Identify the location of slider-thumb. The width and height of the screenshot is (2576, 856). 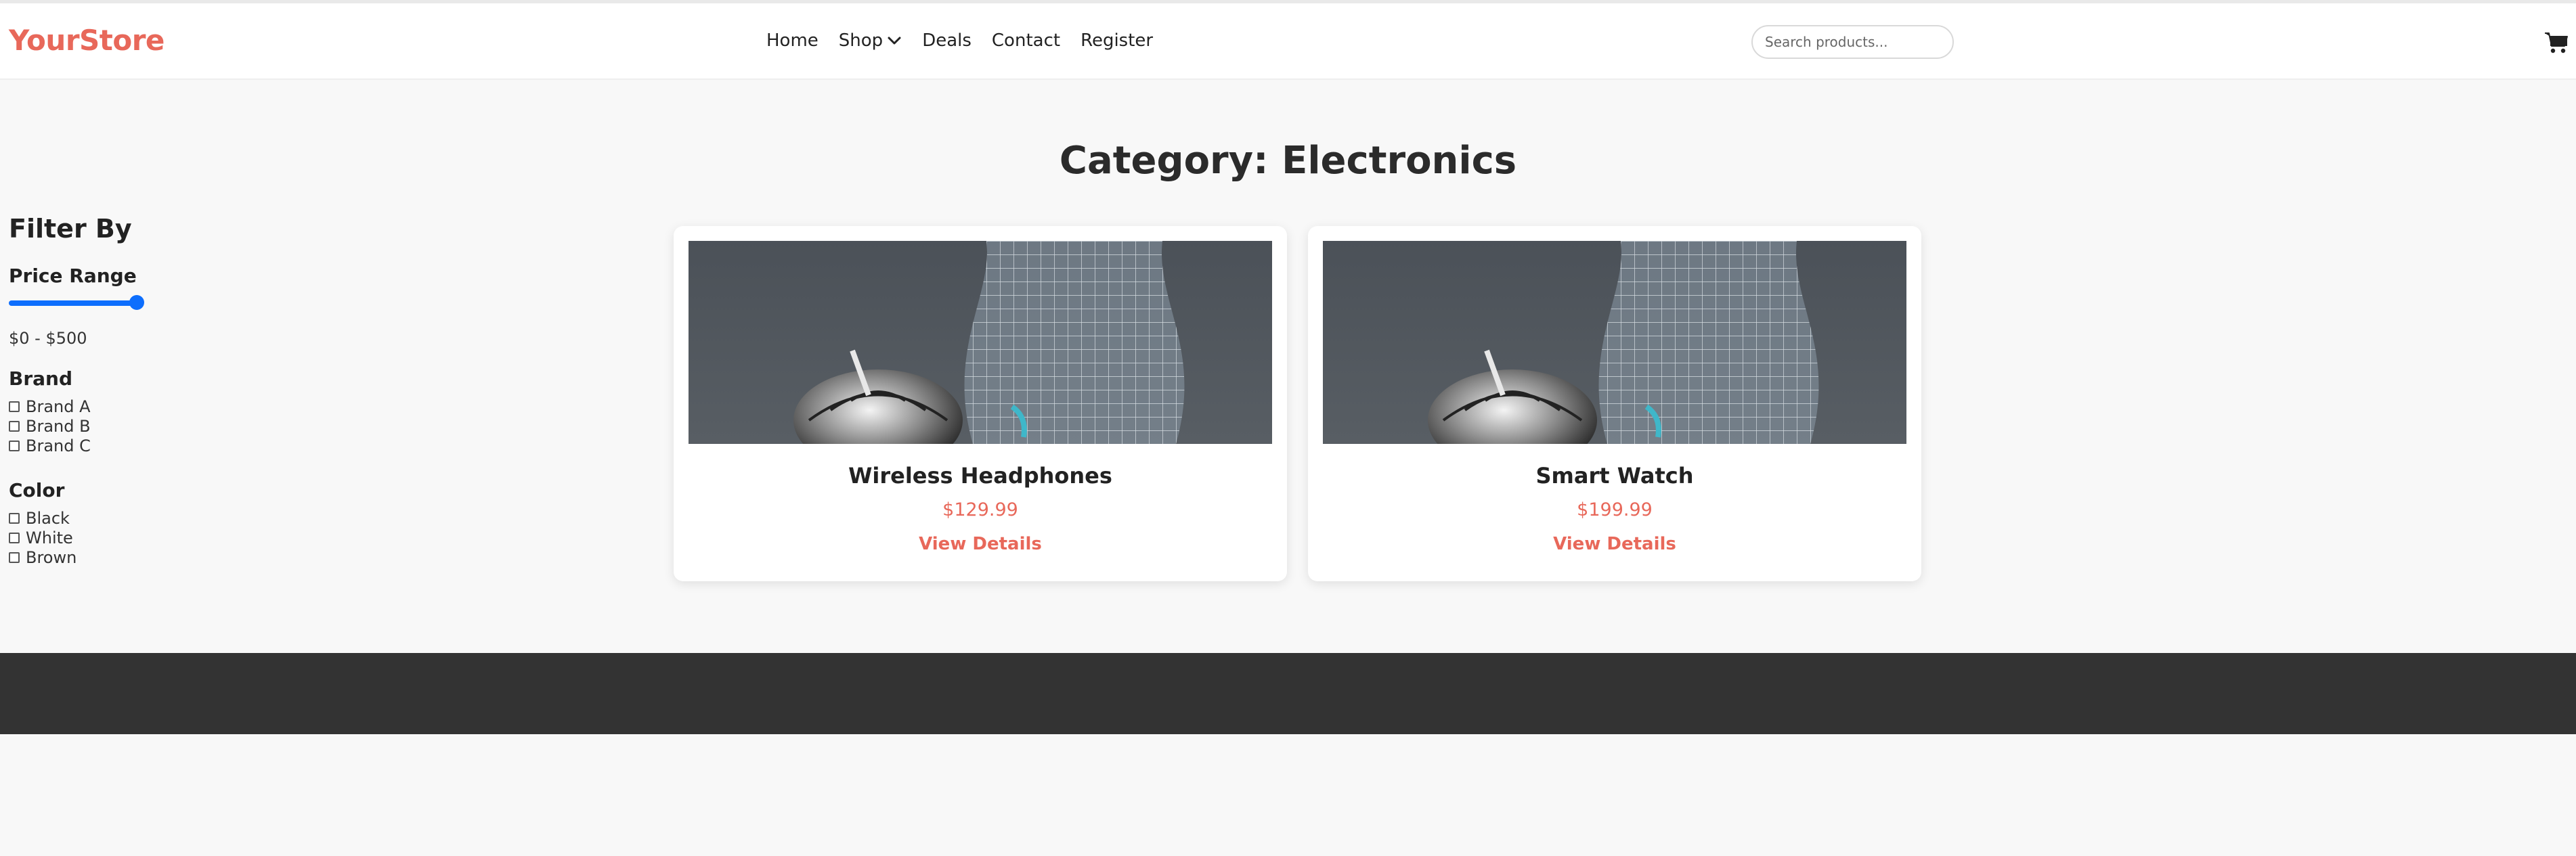
(136, 302).